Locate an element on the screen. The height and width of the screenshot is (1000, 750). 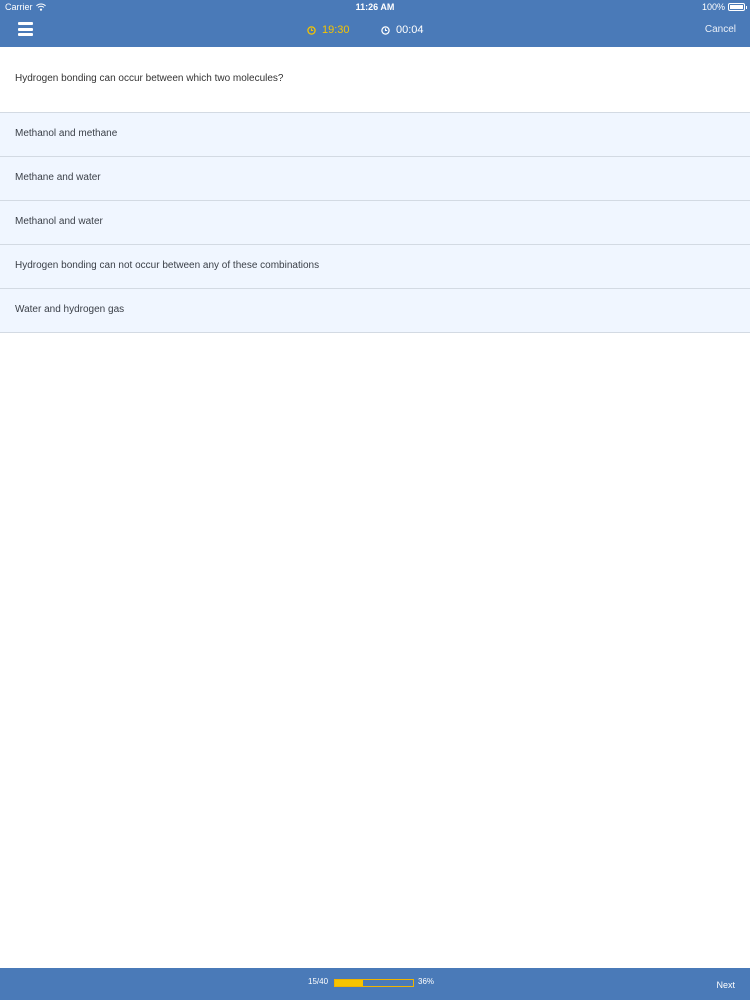
time-elapsed: 00:04 is located at coordinates (402, 30).